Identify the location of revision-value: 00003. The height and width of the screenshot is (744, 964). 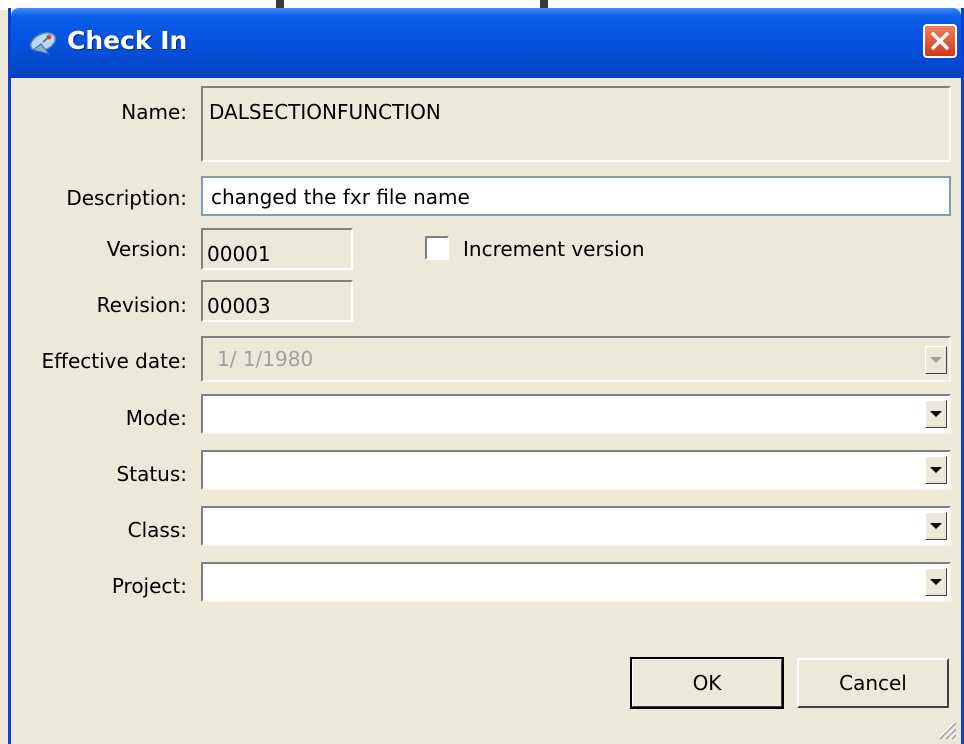
(239, 306).